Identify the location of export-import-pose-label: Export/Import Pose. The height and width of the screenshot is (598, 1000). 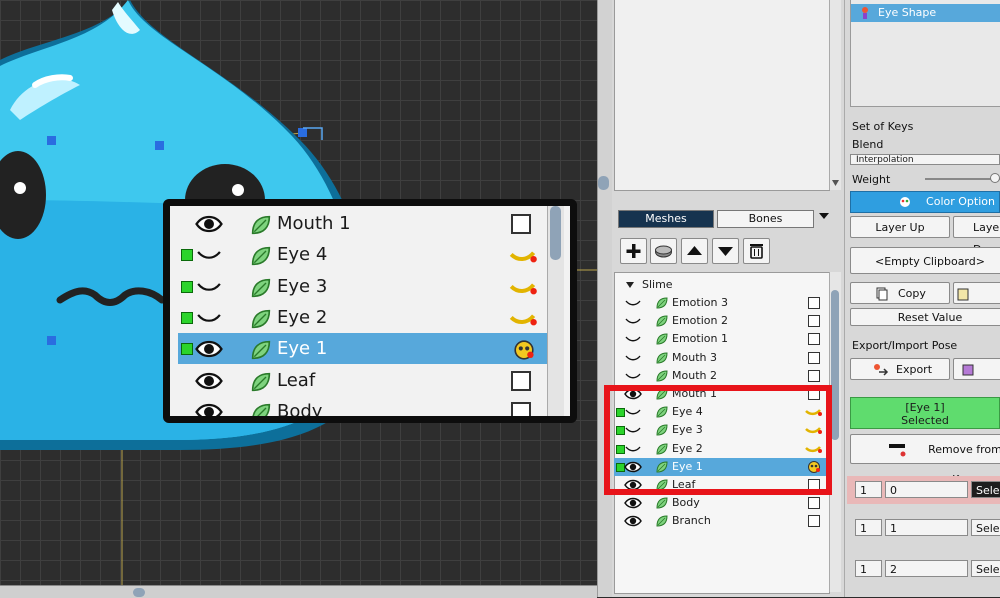
(905, 345).